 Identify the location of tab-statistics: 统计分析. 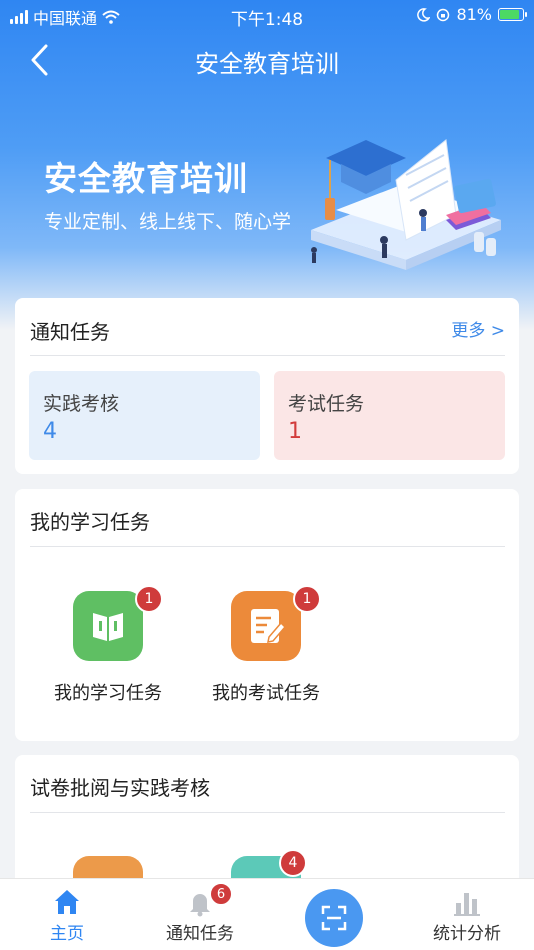
(467, 914).